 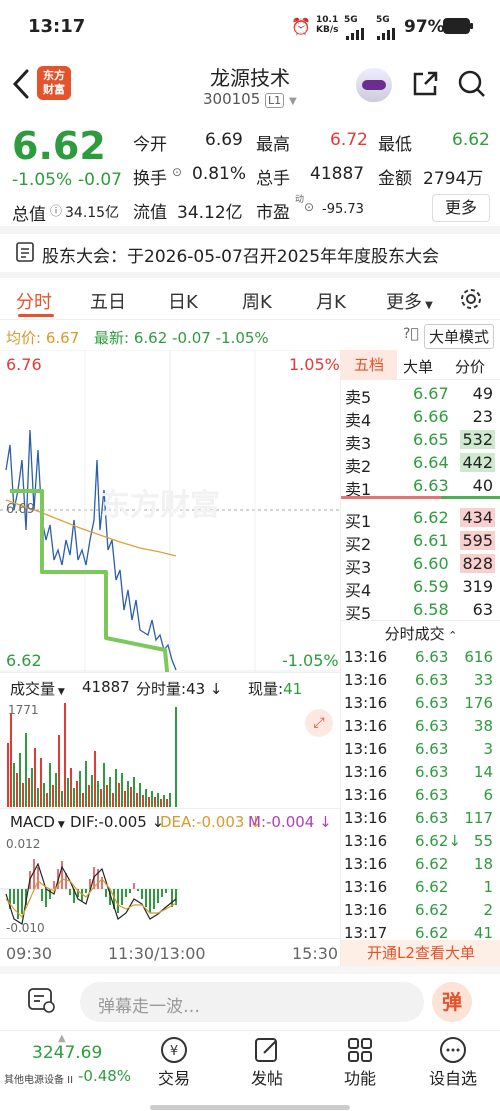 What do you see at coordinates (183, 301) in the screenshot?
I see `tab-day-k: 日K` at bounding box center [183, 301].